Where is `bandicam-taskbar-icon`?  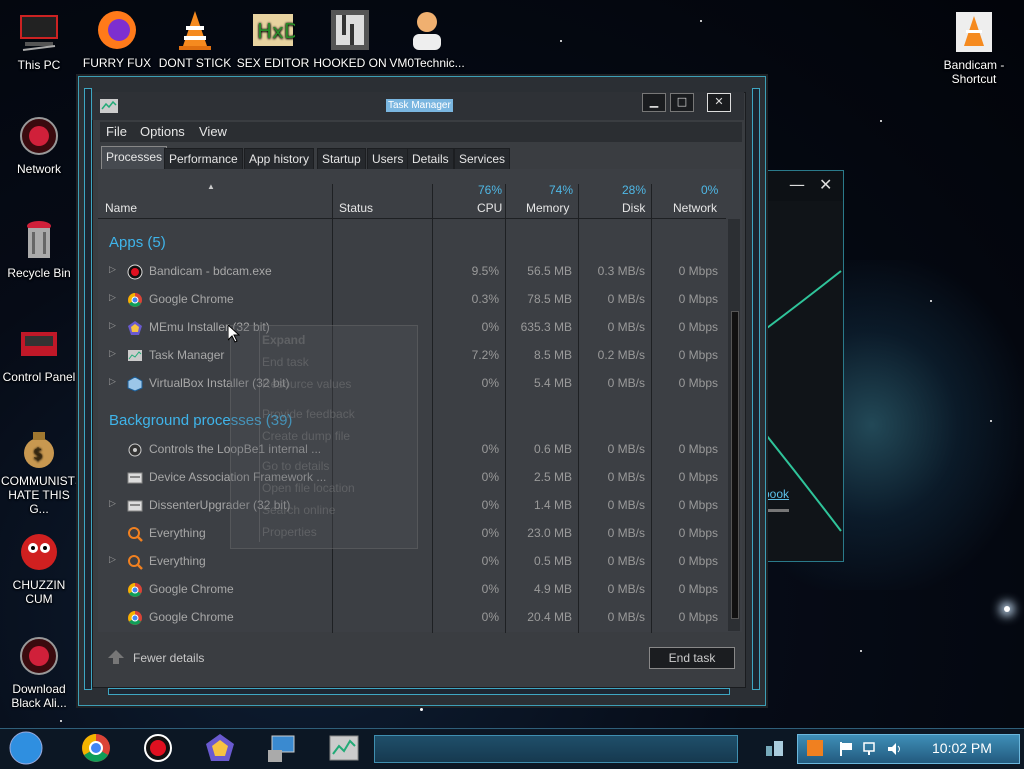
bandicam-taskbar-icon is located at coordinates (158, 748).